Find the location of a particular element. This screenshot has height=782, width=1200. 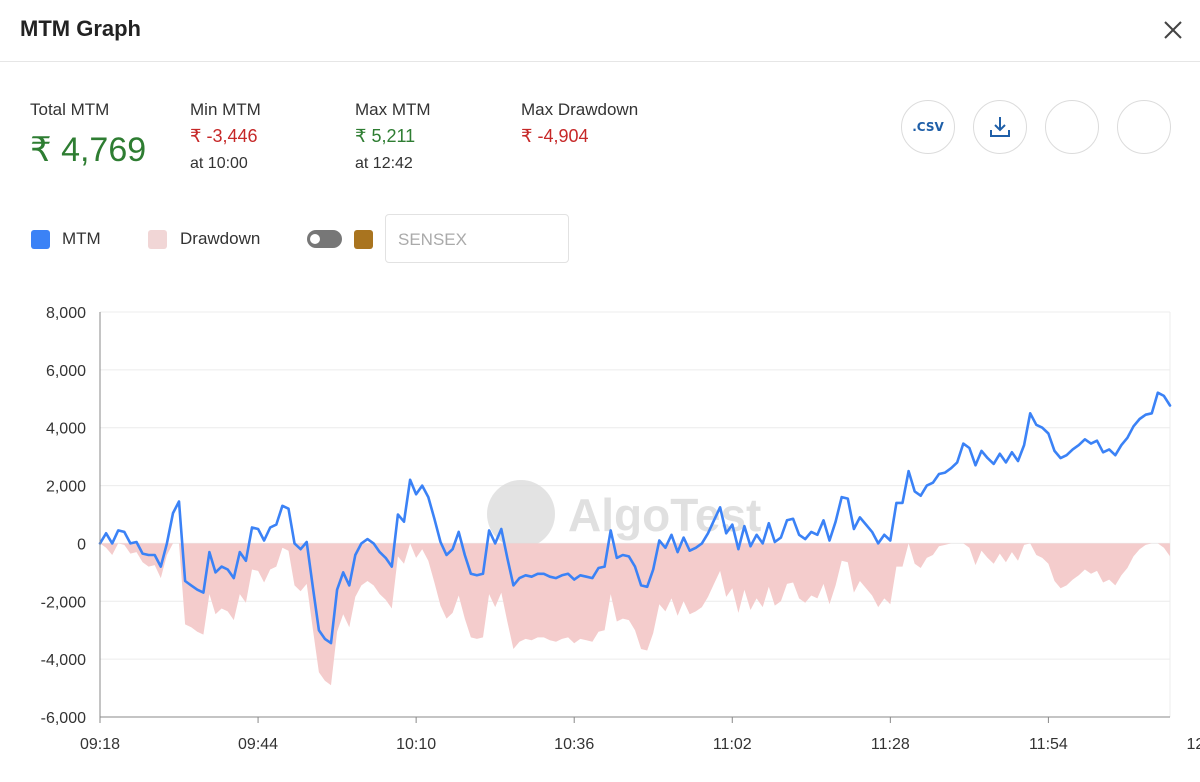

modal-title: MTM Graph is located at coordinates (80, 28).